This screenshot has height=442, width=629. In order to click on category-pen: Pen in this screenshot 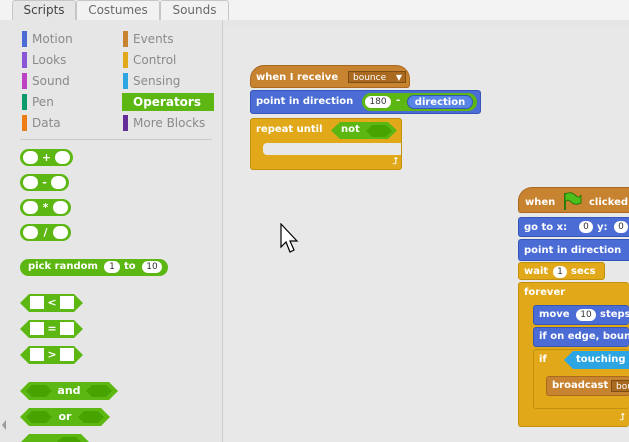, I will do `click(68, 102)`.